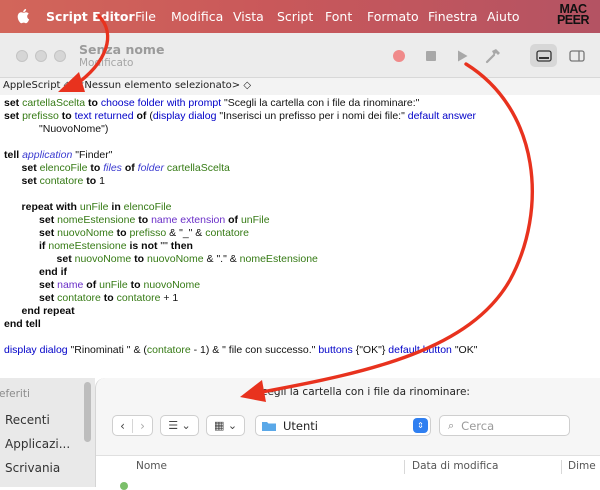  What do you see at coordinates (169, 298) in the screenshot?
I see `code-token-op: + 1` at bounding box center [169, 298].